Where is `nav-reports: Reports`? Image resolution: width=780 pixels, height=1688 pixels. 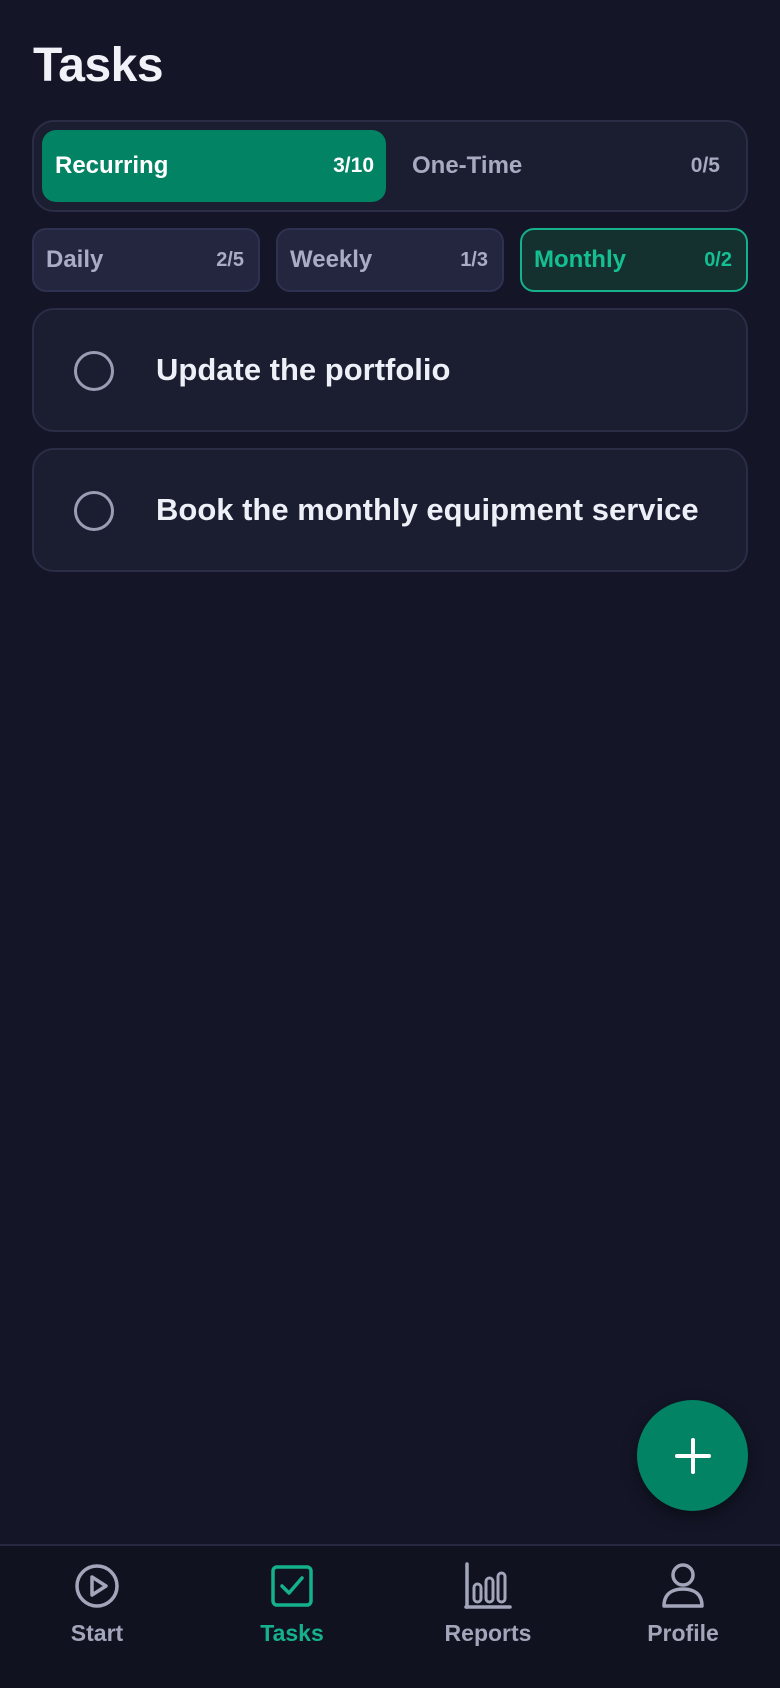
nav-reports: Reports is located at coordinates (488, 1615).